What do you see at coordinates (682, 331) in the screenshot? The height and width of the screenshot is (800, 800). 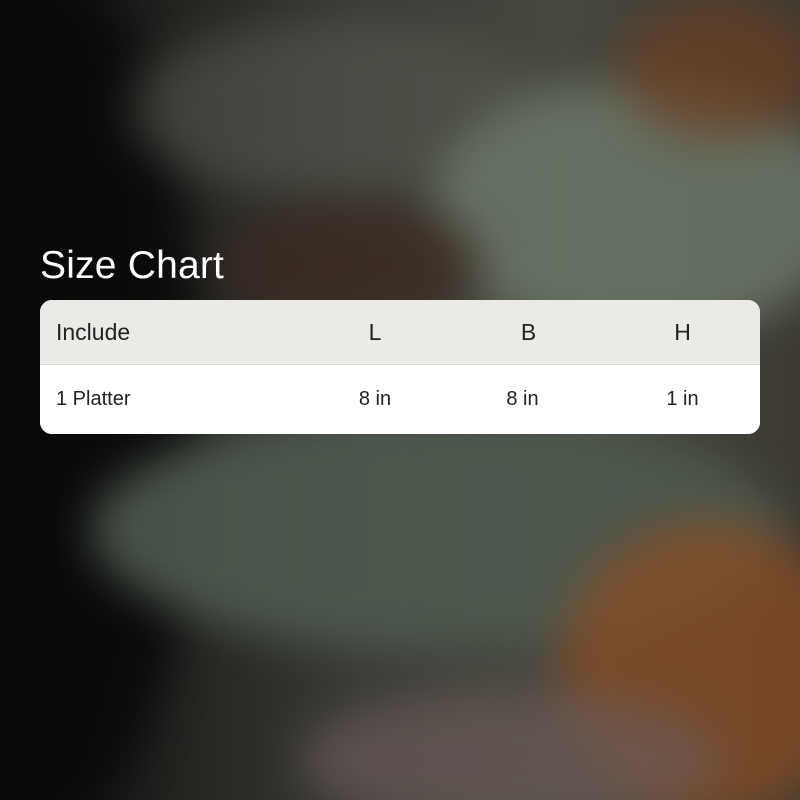 I see `header-height: H` at bounding box center [682, 331].